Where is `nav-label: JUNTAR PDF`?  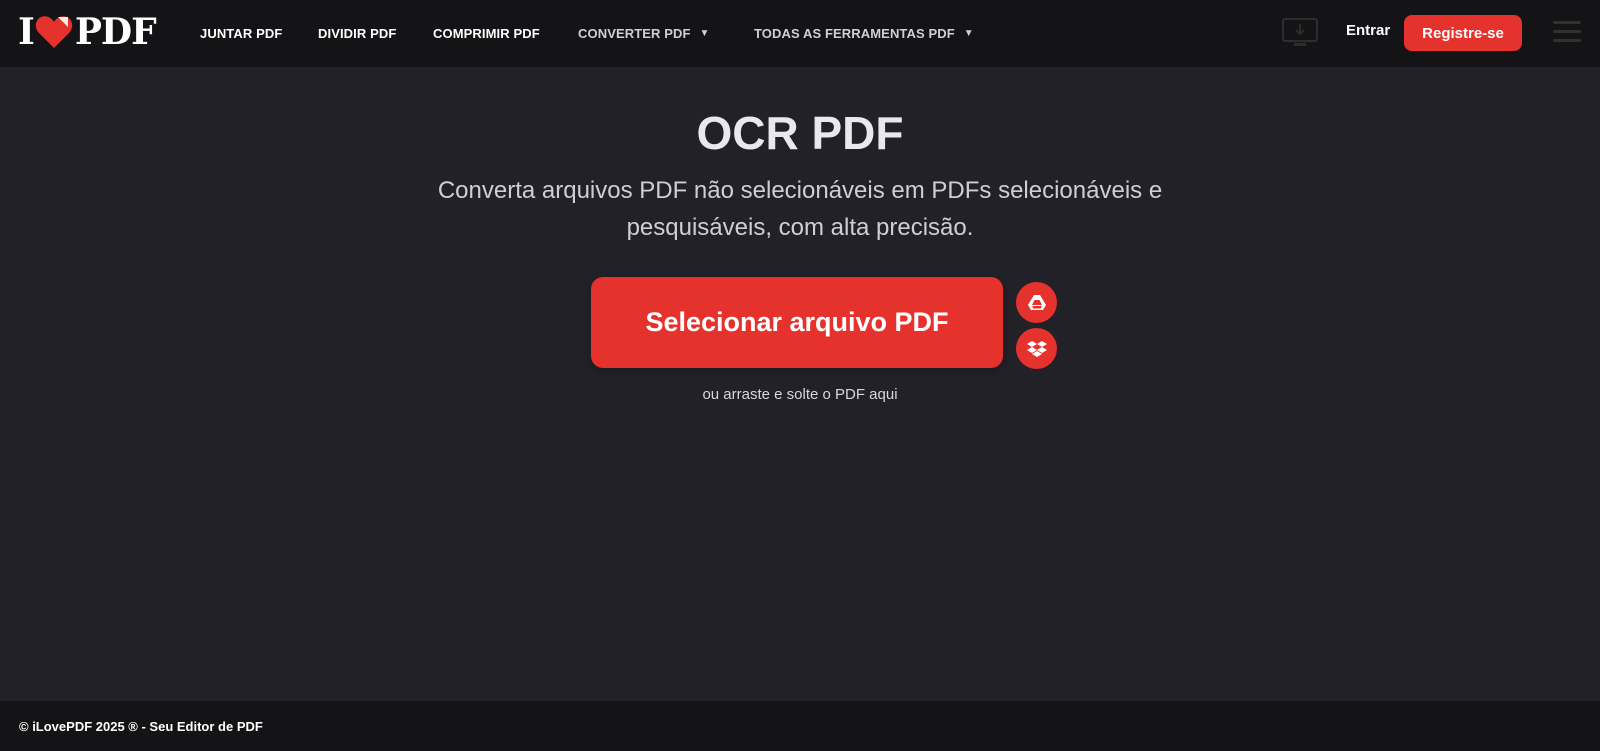 nav-label: JUNTAR PDF is located at coordinates (241, 33).